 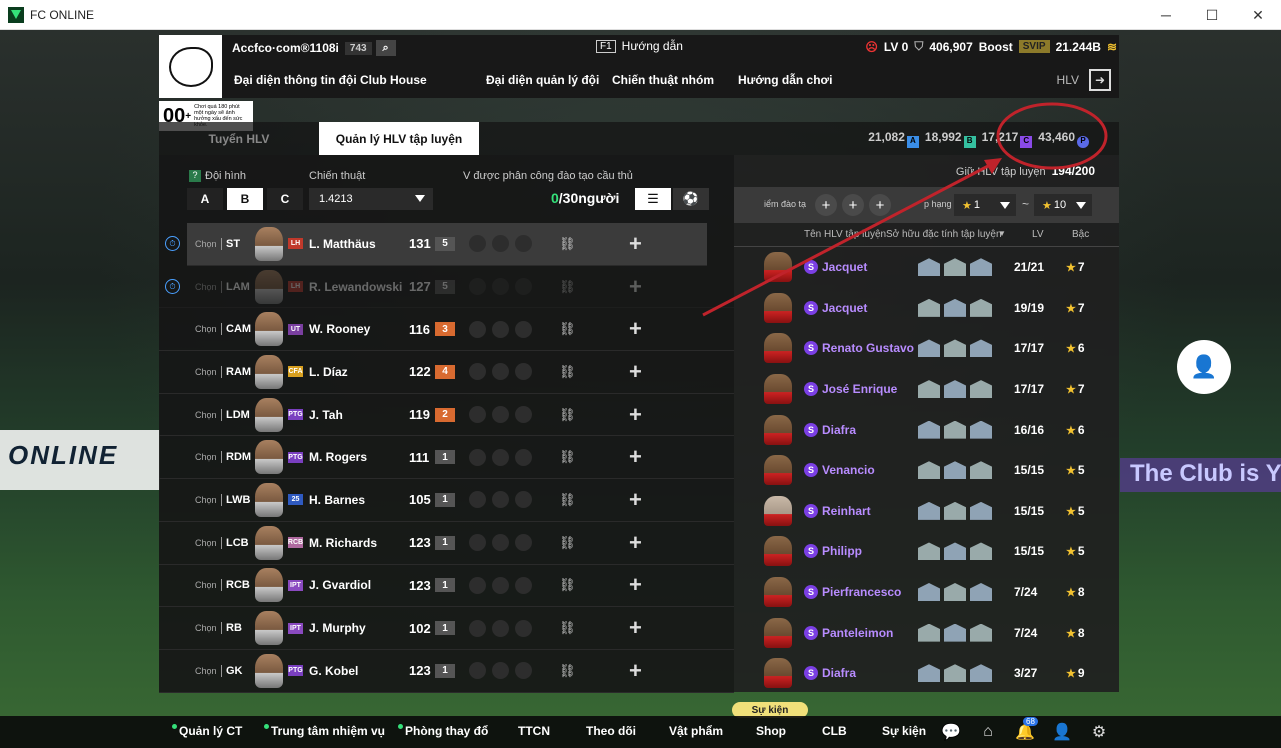 I want to click on nav-team-manager: Đại diện quản lý đội, so click(x=542, y=80).